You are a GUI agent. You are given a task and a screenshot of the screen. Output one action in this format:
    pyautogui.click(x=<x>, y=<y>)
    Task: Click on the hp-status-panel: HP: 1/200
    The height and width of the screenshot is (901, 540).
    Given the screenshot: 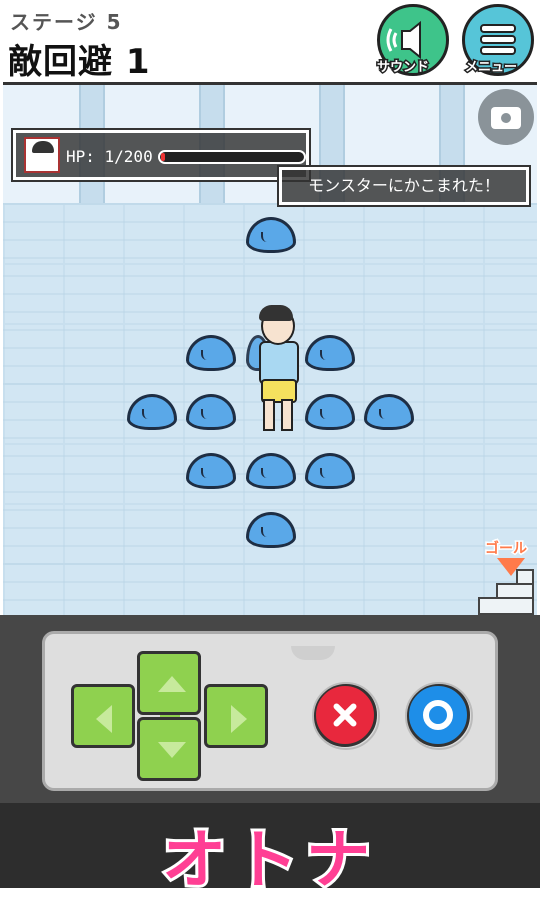 What is the action you would take?
    pyautogui.click(x=161, y=155)
    